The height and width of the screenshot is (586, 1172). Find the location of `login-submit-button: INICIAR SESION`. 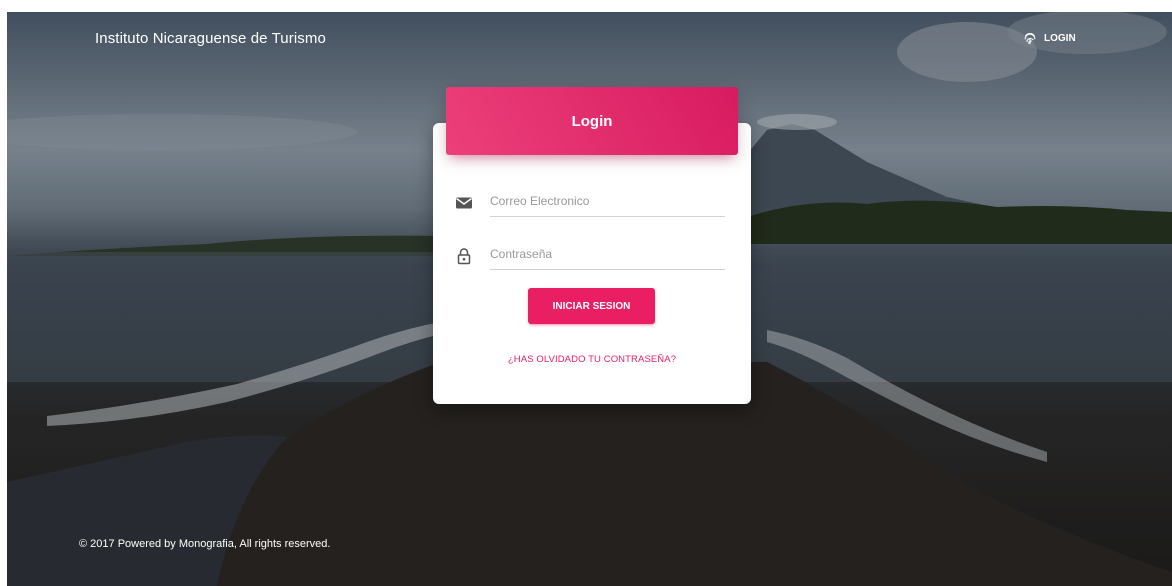

login-submit-button: INICIAR SESION is located at coordinates (591, 306).